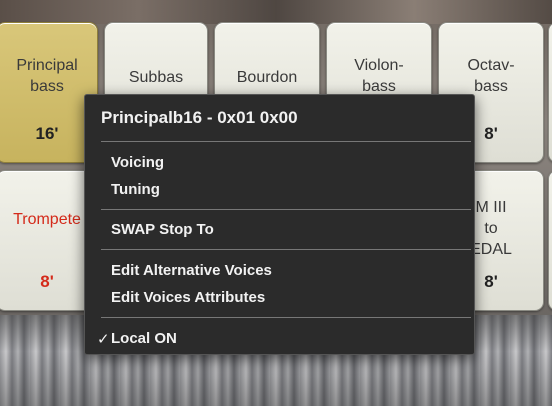 This screenshot has height=406, width=552. What do you see at coordinates (188, 297) in the screenshot?
I see `menu-item-edit-voices-attributes: Edit Voices Attributes` at bounding box center [188, 297].